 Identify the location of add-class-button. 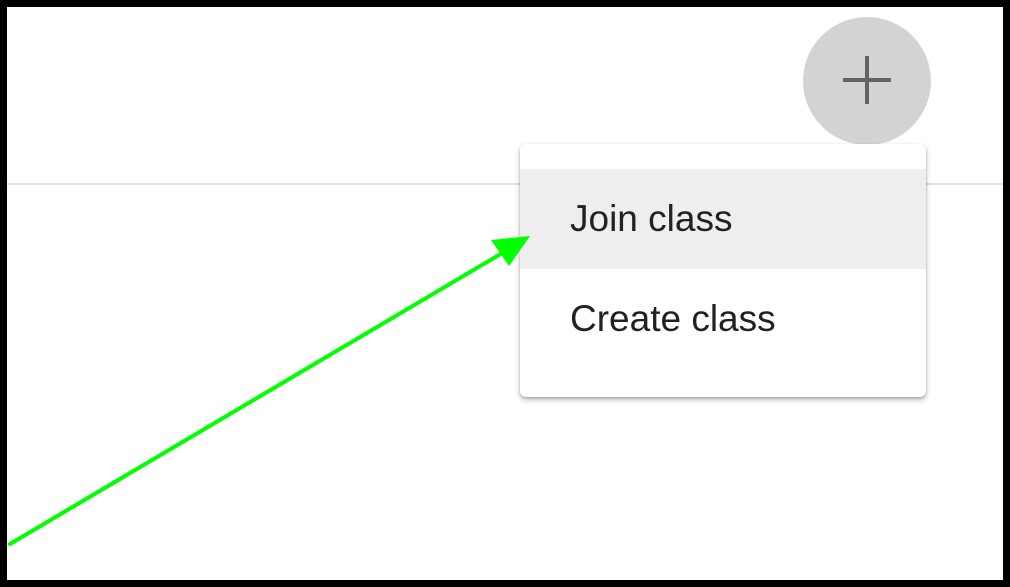
(867, 81).